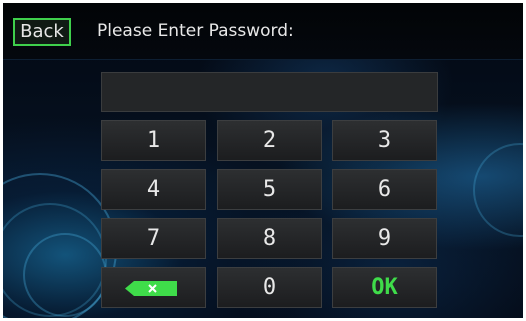 Image resolution: width=526 pixels, height=321 pixels. Describe the element at coordinates (384, 238) in the screenshot. I see `key-9: 9` at that location.